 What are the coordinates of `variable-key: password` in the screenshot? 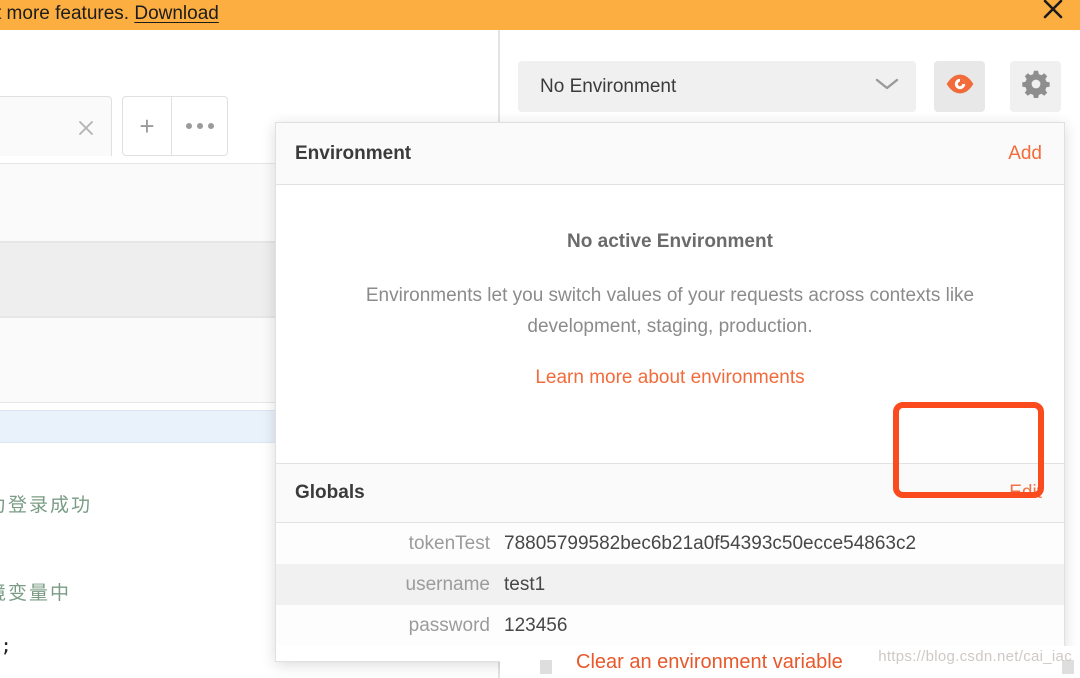 It's located at (449, 625).